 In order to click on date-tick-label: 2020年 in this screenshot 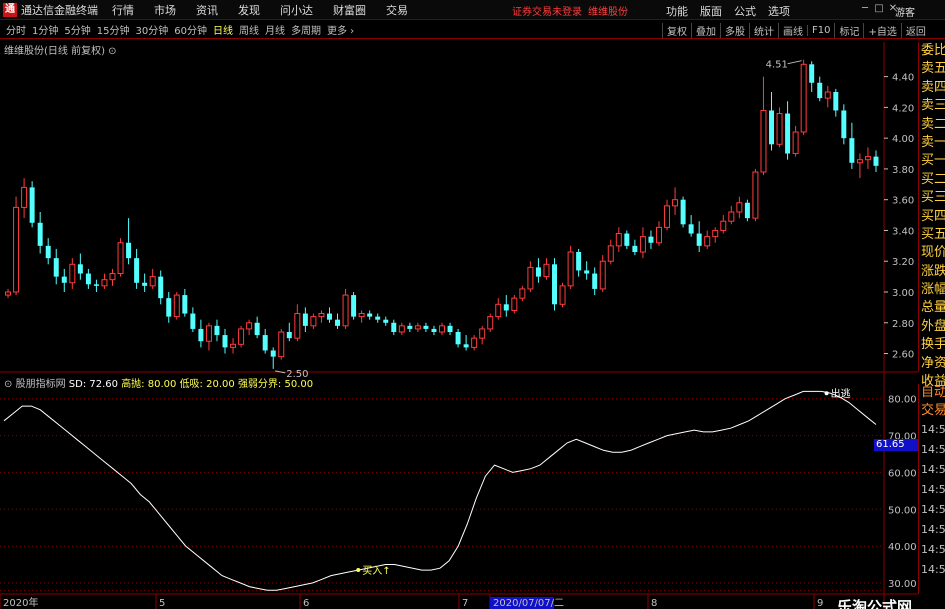, I will do `click(20, 602)`.